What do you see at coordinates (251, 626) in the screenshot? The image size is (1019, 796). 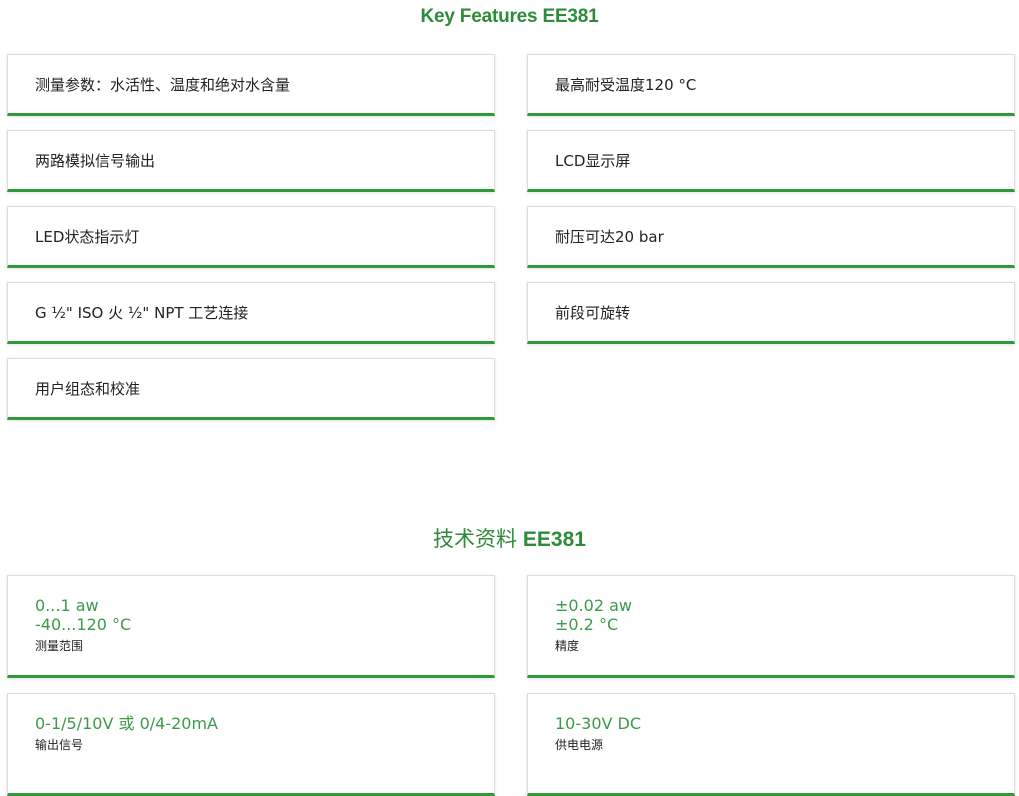 I see `spec-card-measuring-range: 0...1 aw -40...120 °C 测量范围` at bounding box center [251, 626].